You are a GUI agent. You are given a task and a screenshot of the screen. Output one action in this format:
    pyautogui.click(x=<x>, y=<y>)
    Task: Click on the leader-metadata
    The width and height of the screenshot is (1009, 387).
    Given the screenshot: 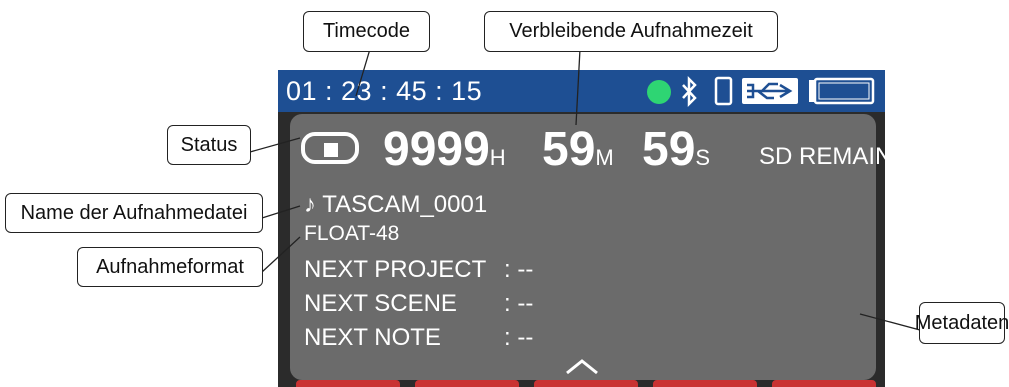 What is the action you would take?
    pyautogui.click(x=890, y=322)
    